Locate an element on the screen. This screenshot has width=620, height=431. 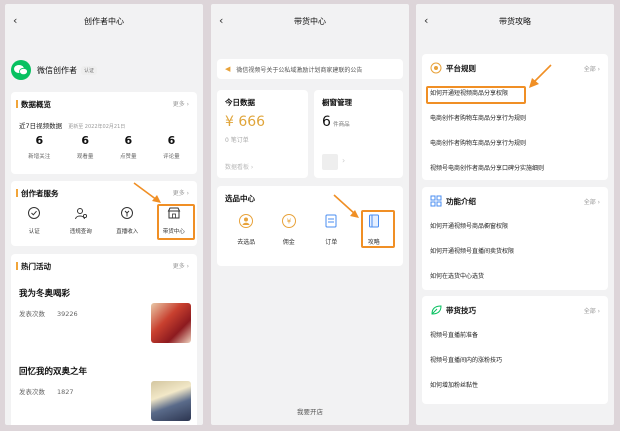
section-title: 热门活动 is located at coordinates (36, 266).